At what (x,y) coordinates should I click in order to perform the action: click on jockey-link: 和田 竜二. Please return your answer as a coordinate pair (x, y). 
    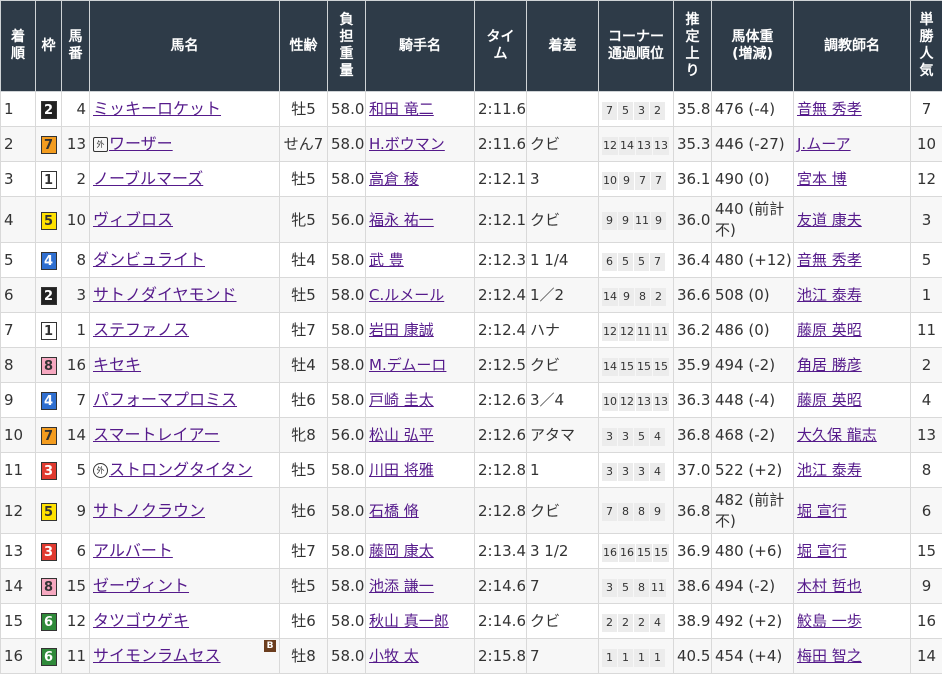
    Looking at the image, I should click on (401, 109).